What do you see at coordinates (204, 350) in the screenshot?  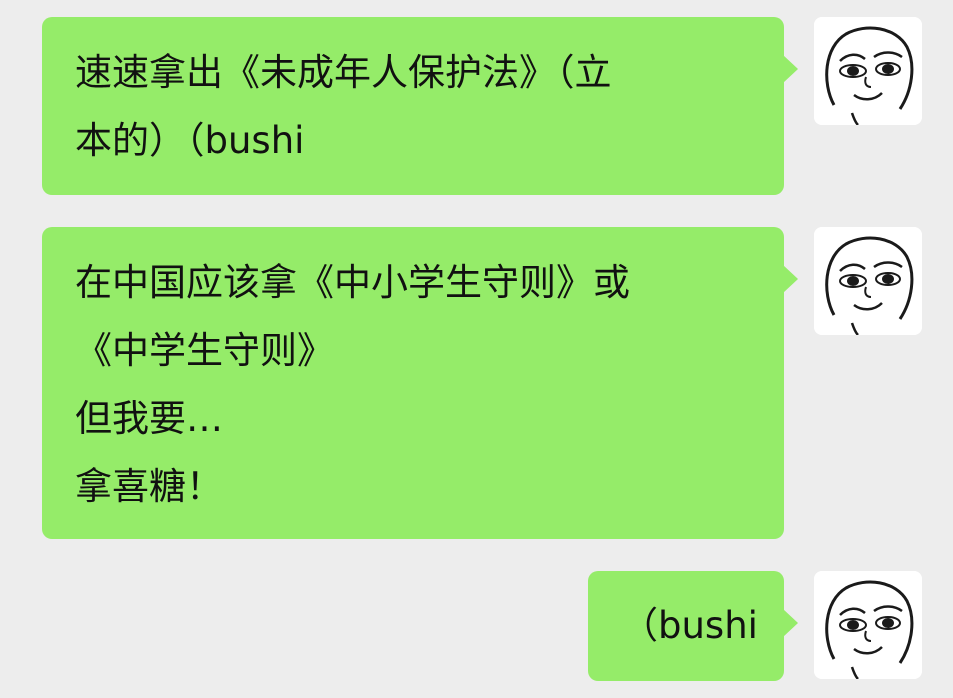 I see `message-text-line: 《中学生守则》` at bounding box center [204, 350].